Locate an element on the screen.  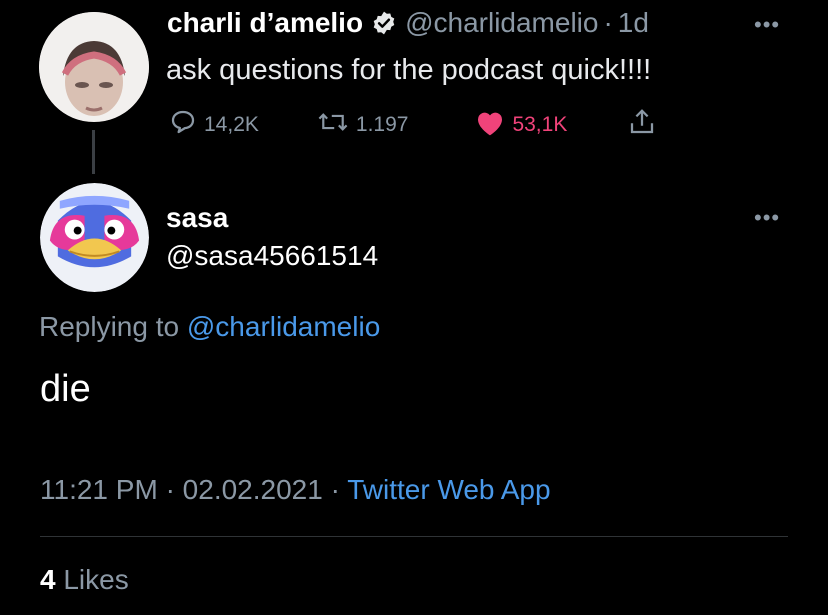
share-button is located at coordinates (642, 125).